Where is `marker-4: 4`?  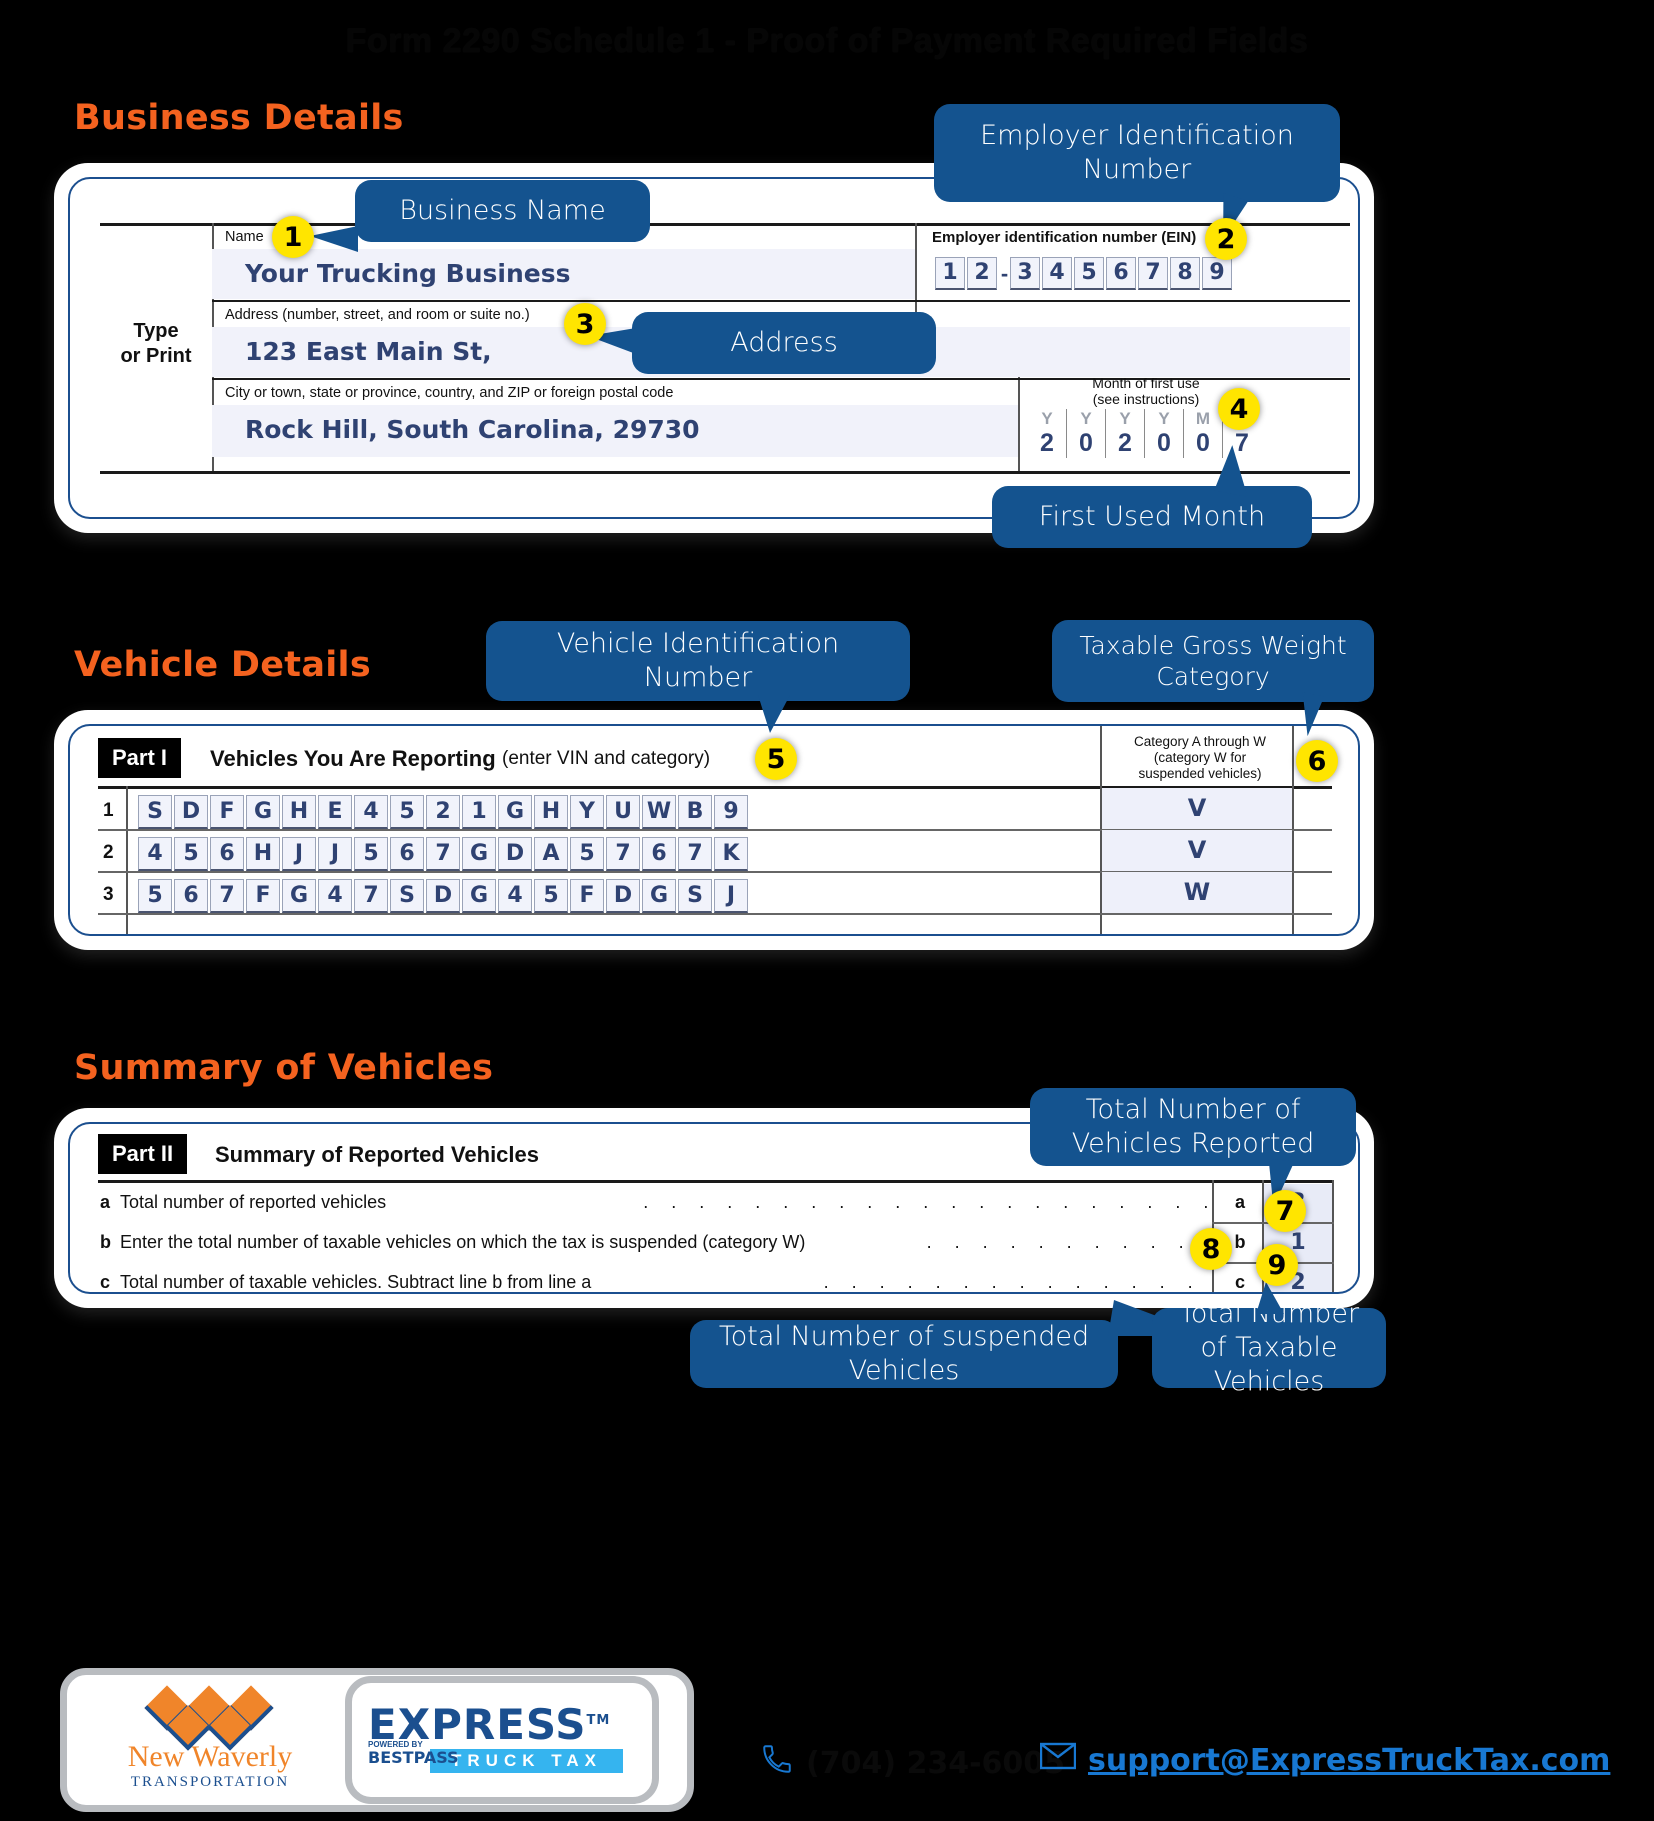 marker-4: 4 is located at coordinates (1239, 409).